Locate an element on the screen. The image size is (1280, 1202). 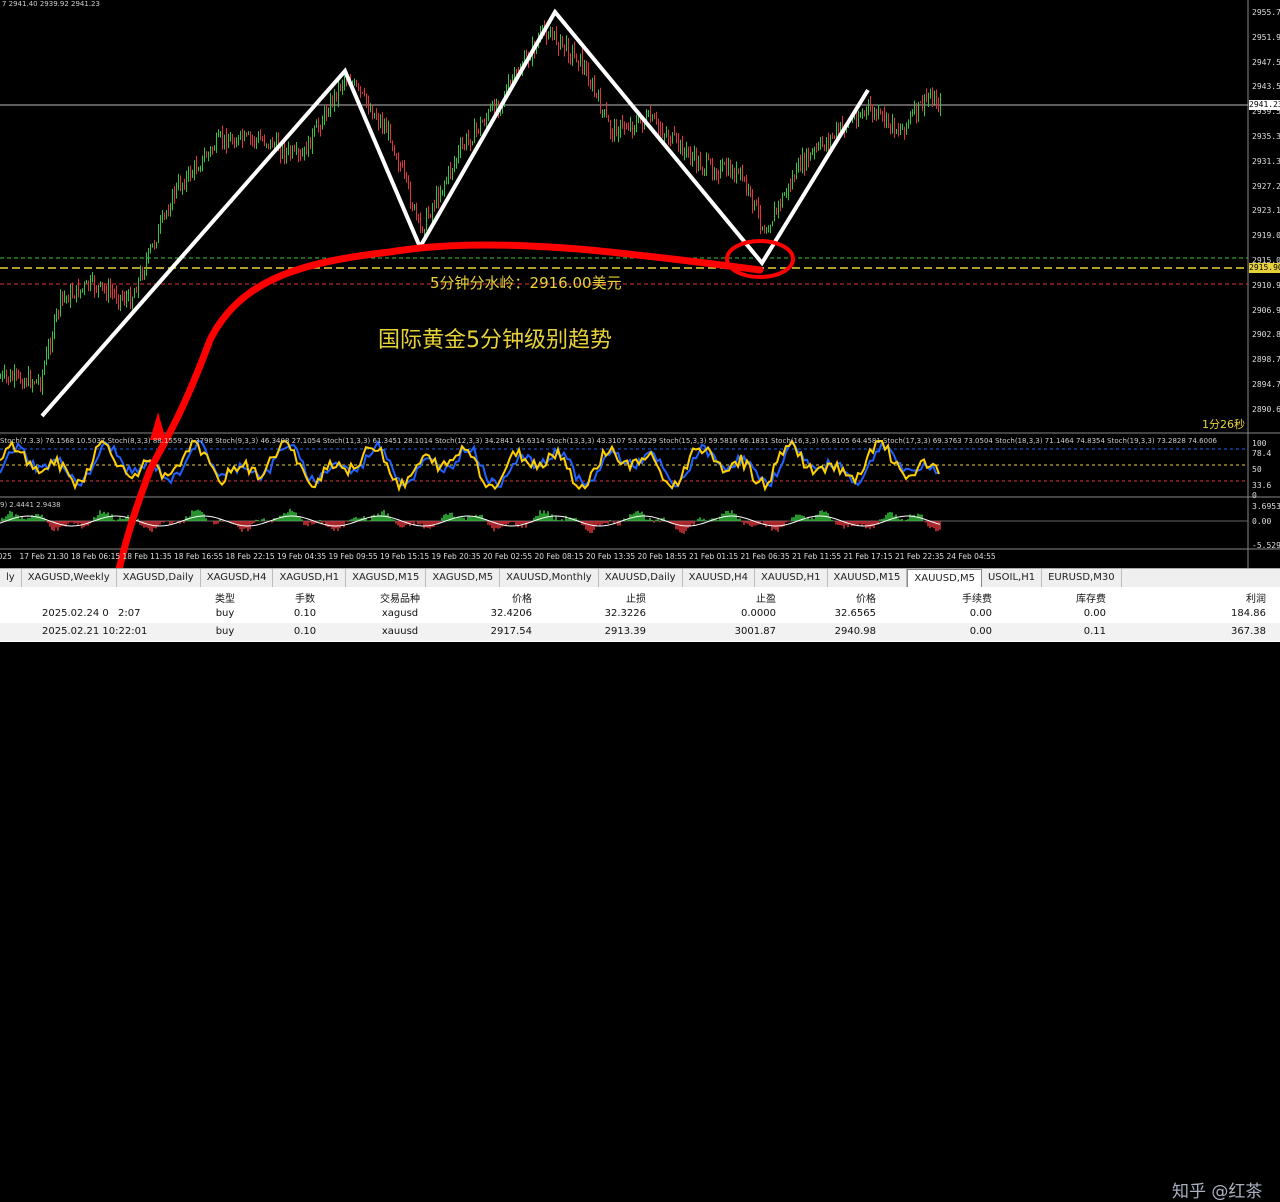
time-tick-label: 20 Feb 13:35 is located at coordinates (611, 556).